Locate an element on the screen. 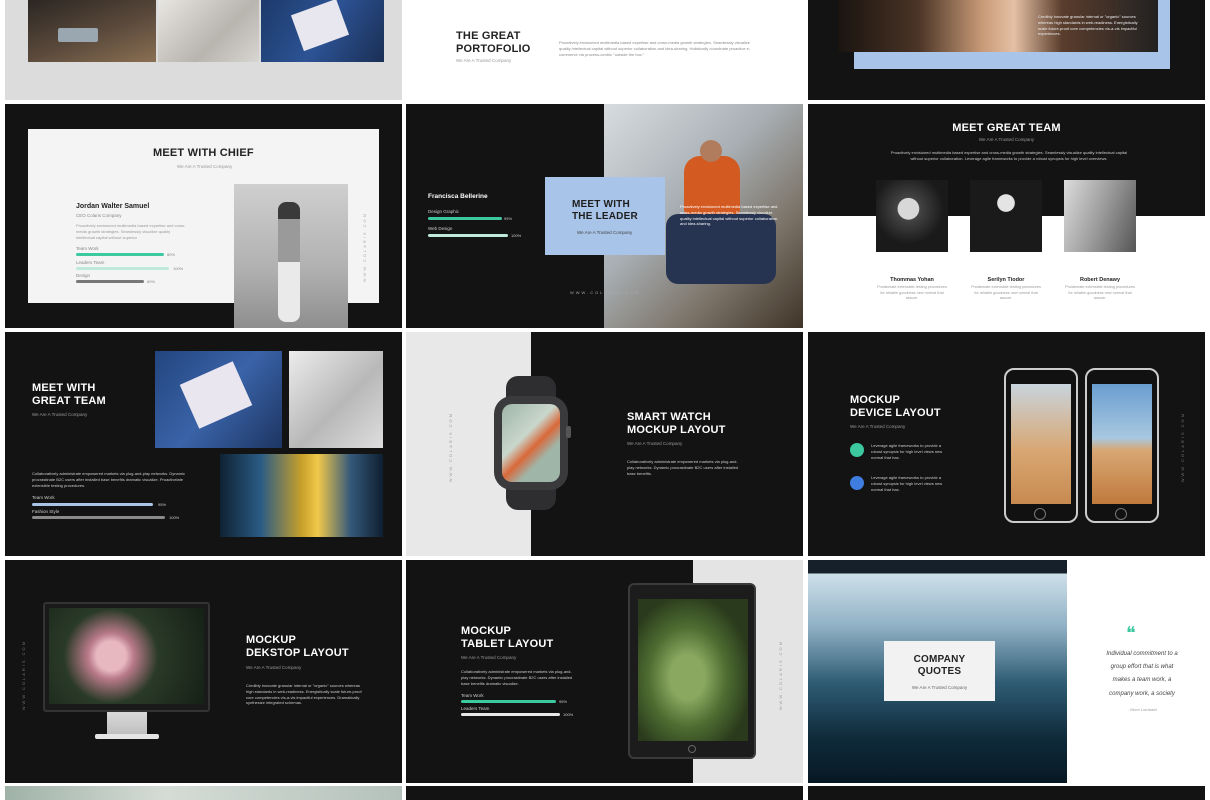 Image resolution: width=1210 pixels, height=800 pixels. photo-lounge-laptop is located at coordinates (92, 31).